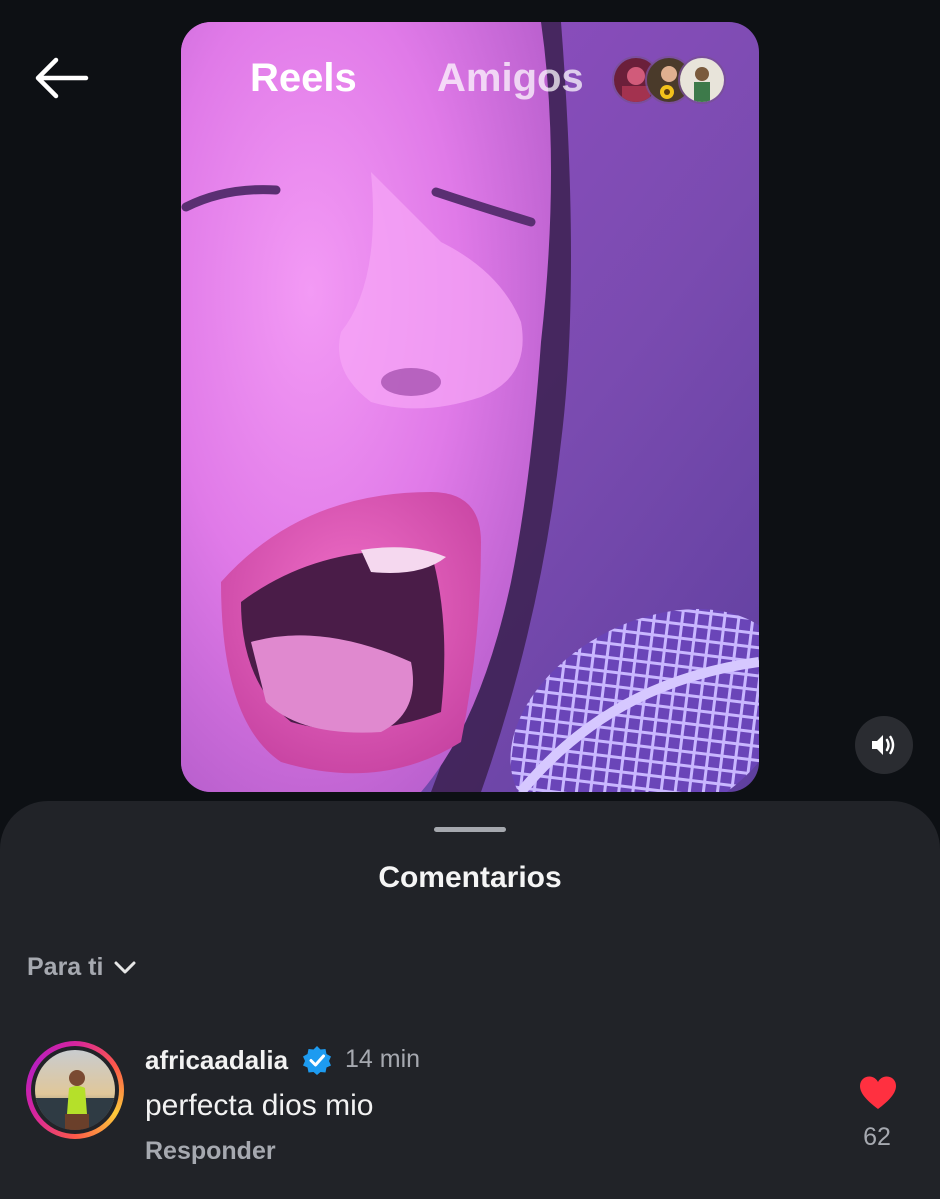 This screenshot has height=1199, width=940. Describe the element at coordinates (65, 967) in the screenshot. I see `sort-label: Para ti` at that location.